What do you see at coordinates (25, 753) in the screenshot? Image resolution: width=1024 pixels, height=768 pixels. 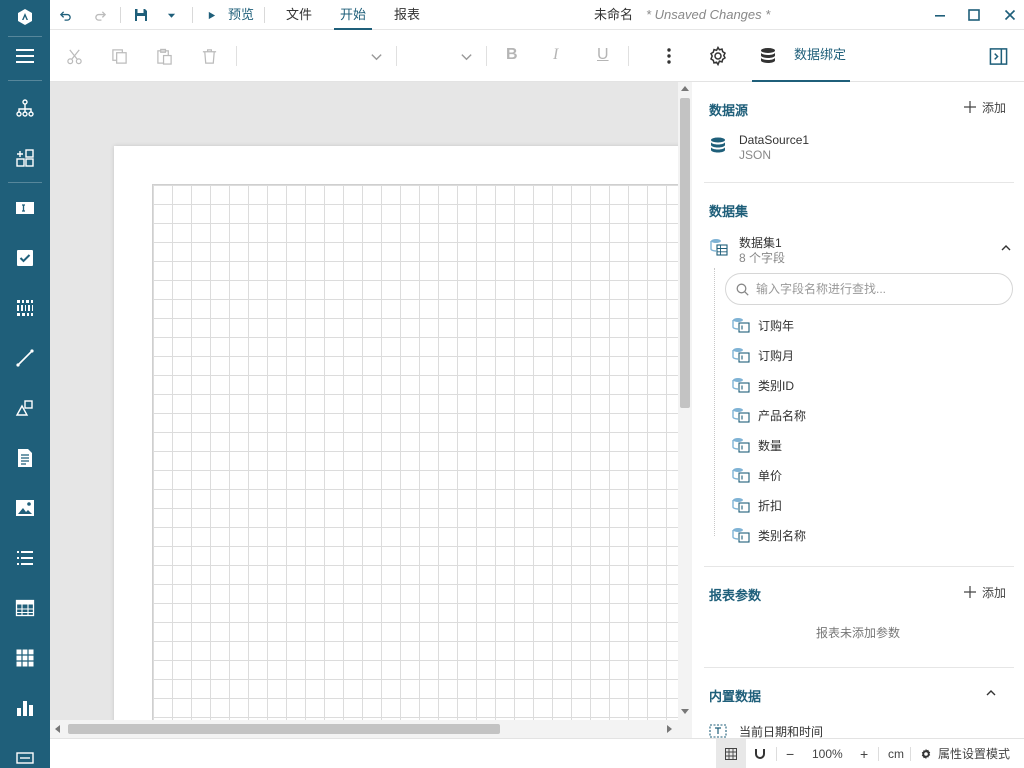 I see `more-tools-icon` at bounding box center [25, 753].